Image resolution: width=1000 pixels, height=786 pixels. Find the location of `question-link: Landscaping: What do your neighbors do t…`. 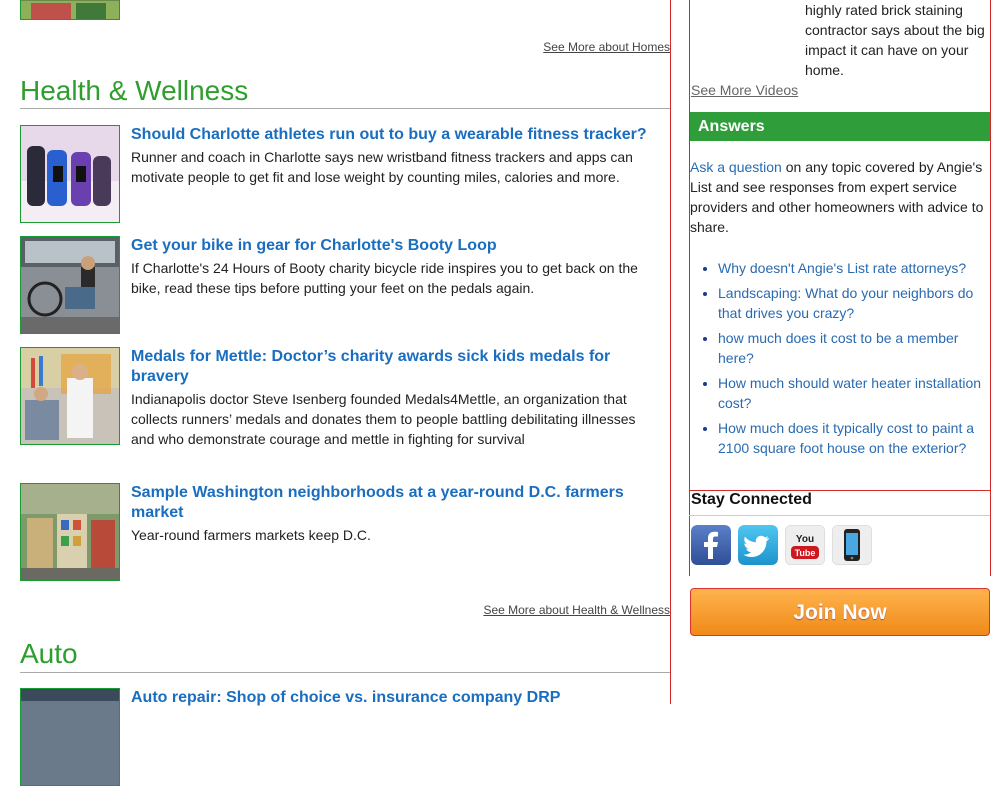

question-link: Landscaping: What do your neighbors do t… is located at coordinates (845, 303).